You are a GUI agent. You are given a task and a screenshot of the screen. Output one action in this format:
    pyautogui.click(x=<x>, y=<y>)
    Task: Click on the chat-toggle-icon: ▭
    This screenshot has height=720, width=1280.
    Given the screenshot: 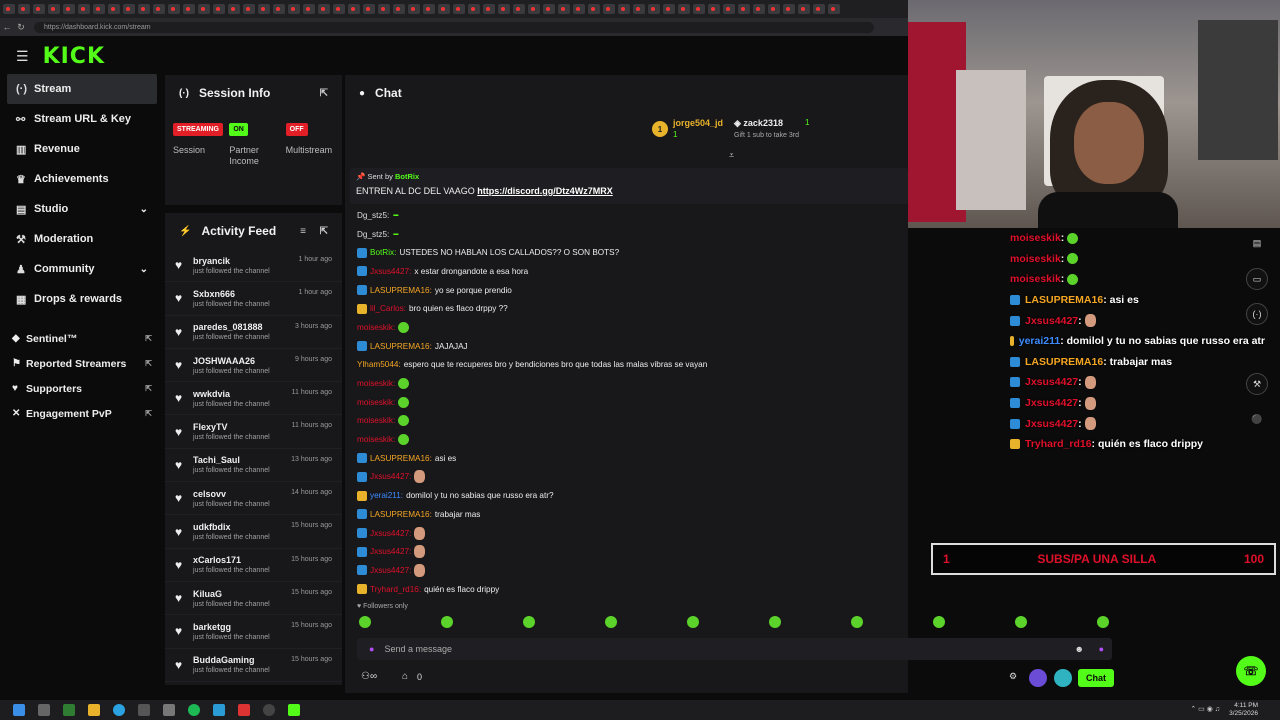 What is the action you would take?
    pyautogui.click(x=1257, y=279)
    